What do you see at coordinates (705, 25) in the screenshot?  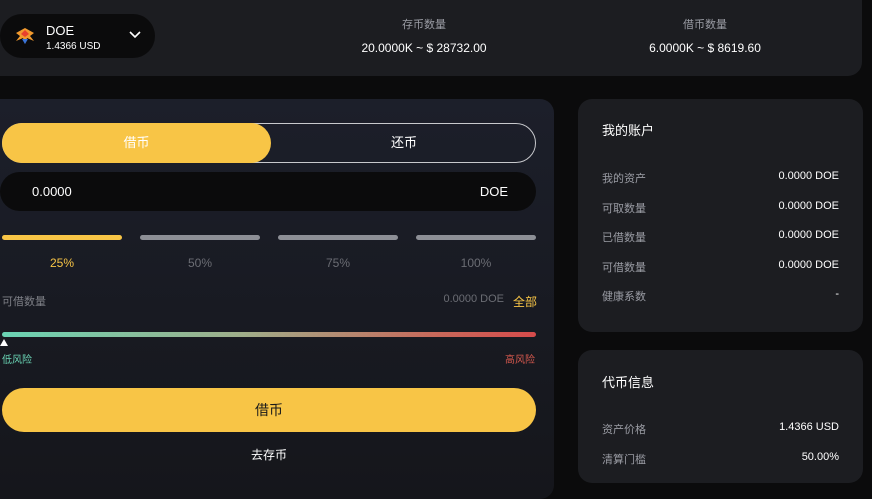 I see `borrow-amount-label: 借币数量` at bounding box center [705, 25].